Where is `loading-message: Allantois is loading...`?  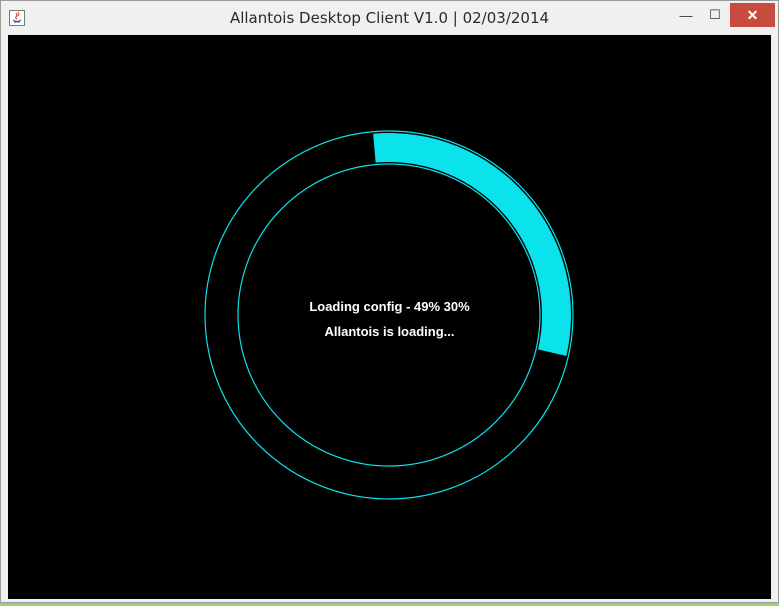 loading-message: Allantois is loading... is located at coordinates (389, 331).